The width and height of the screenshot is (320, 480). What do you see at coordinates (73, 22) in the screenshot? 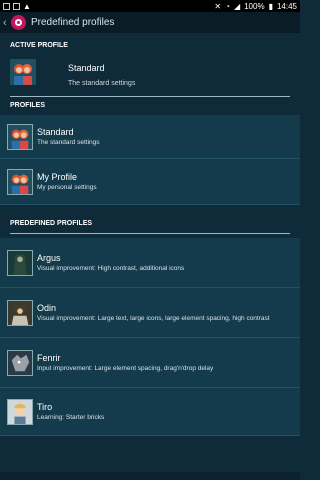
I see `page-title: Predefined profiles` at bounding box center [73, 22].